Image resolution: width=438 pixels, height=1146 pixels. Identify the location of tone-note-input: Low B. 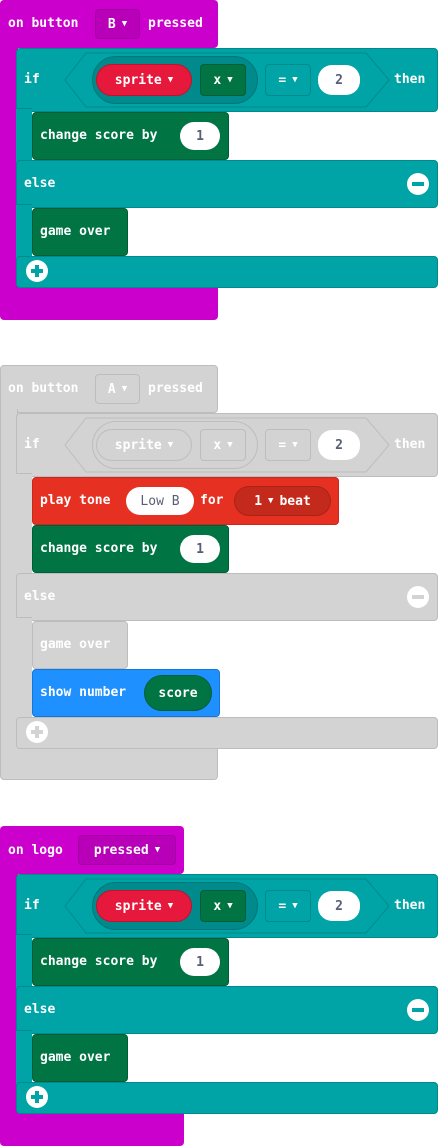
(160, 501).